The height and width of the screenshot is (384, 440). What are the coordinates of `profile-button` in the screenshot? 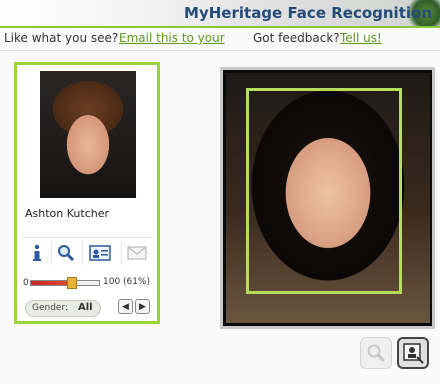 It's located at (100, 253).